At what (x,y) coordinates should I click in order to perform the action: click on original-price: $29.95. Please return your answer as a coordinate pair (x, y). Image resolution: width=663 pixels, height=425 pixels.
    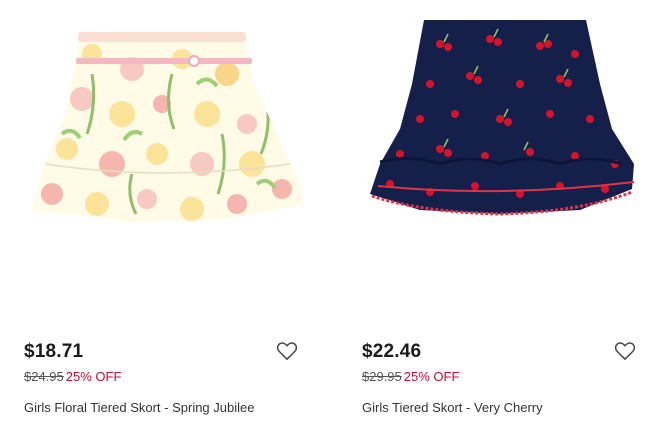
    Looking at the image, I should click on (382, 376).